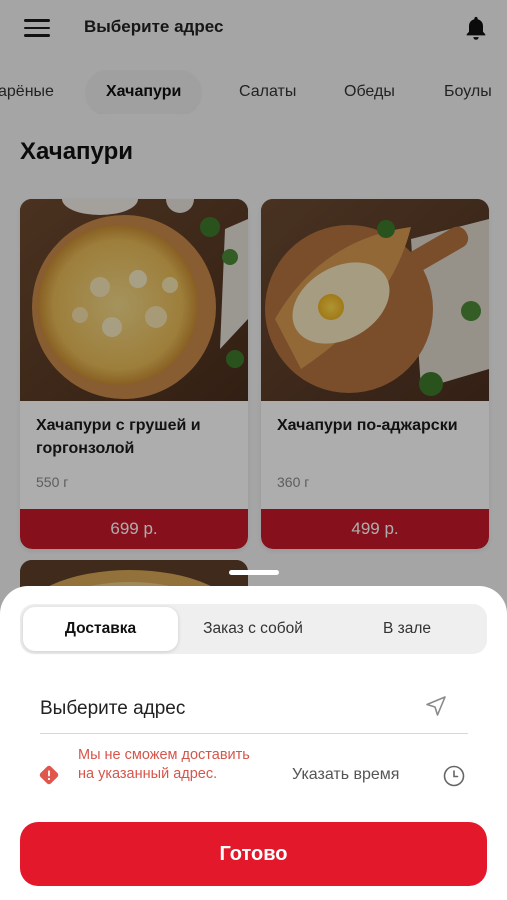  I want to click on sheet-drag-handle, so click(254, 572).